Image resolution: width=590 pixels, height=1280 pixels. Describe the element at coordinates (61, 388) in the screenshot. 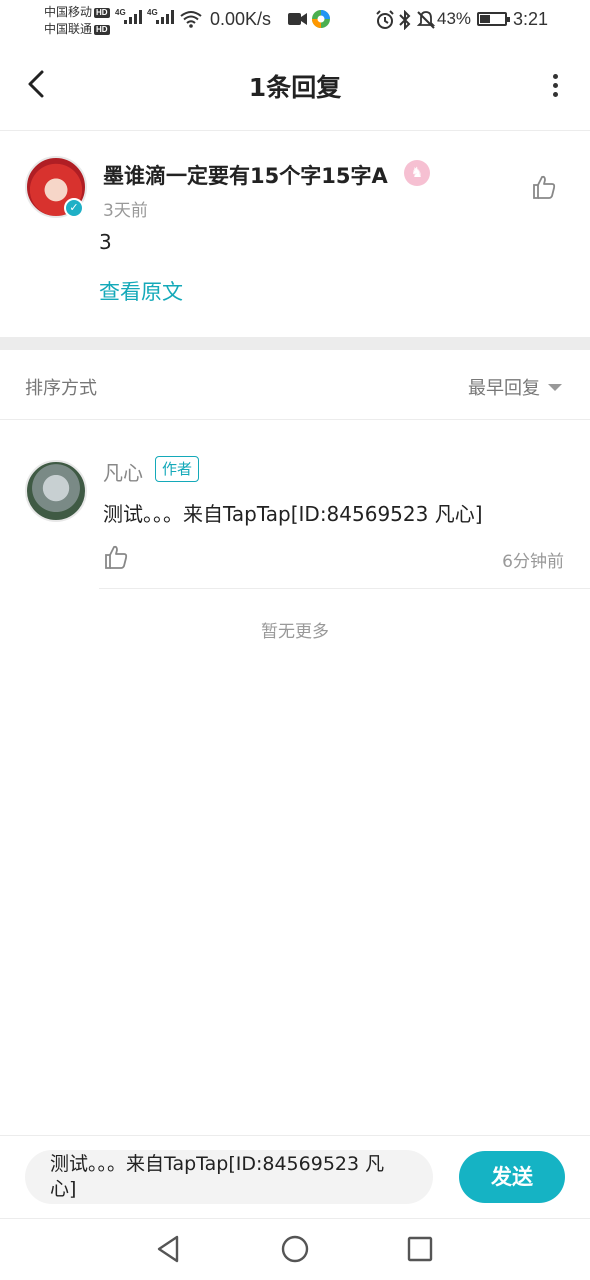

I see `sort-label: 排序方式` at that location.